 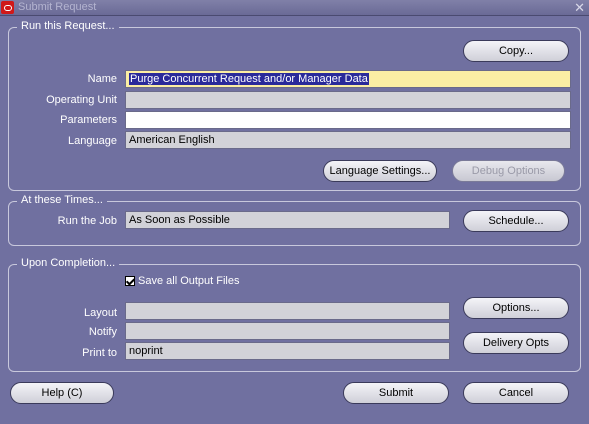 What do you see at coordinates (88, 120) in the screenshot?
I see `parameters-label: Parameters` at bounding box center [88, 120].